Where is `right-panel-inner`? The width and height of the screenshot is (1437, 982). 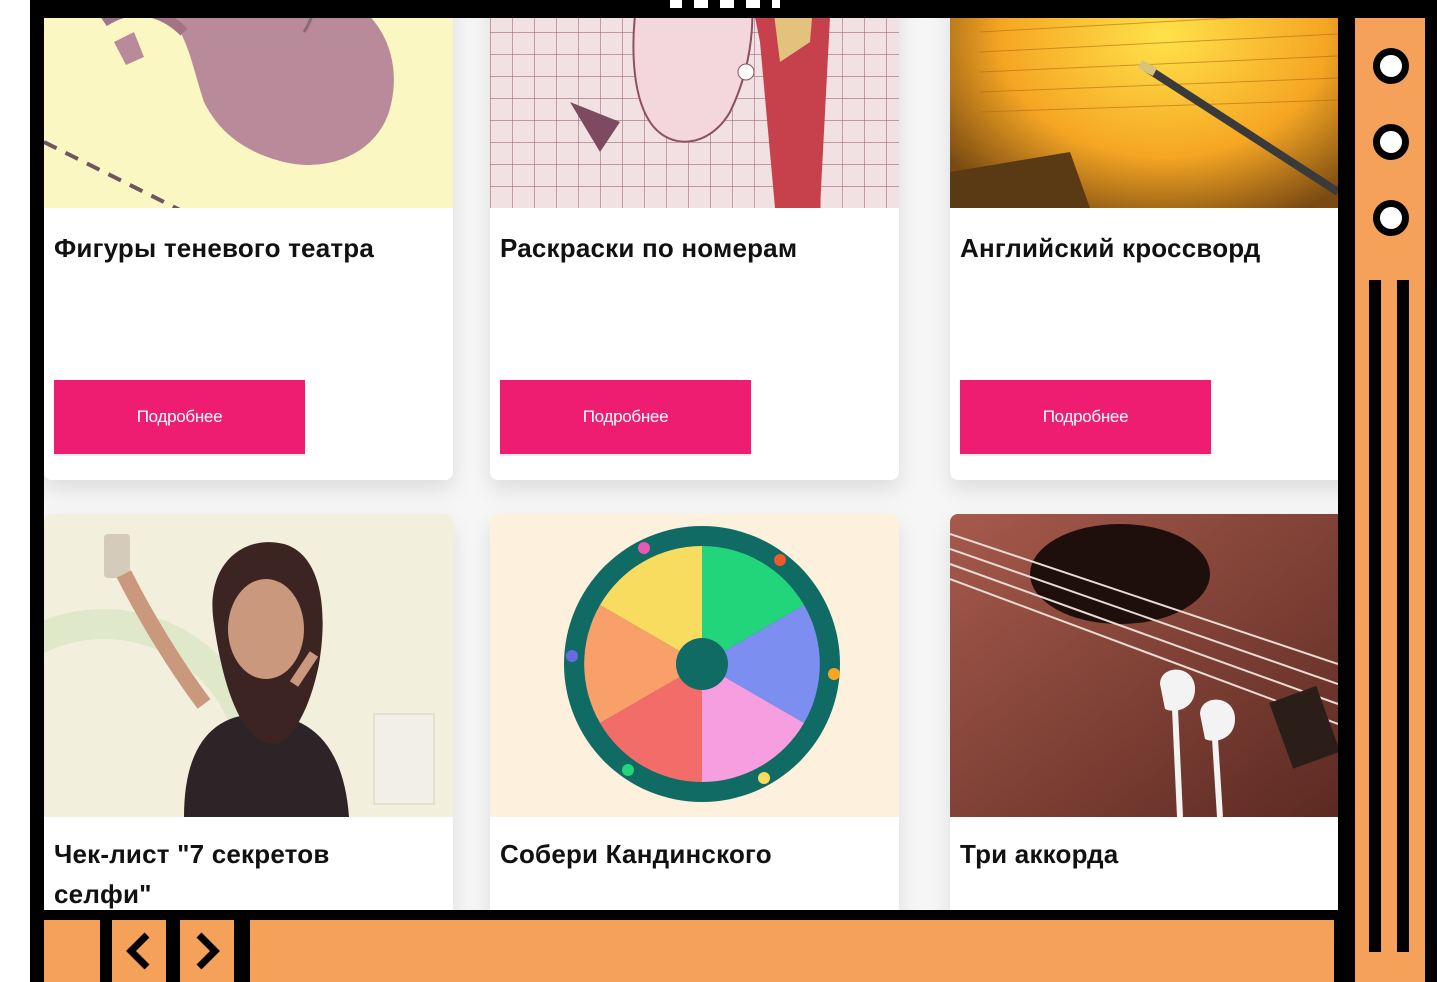
right-panel-inner is located at coordinates (1388, 500).